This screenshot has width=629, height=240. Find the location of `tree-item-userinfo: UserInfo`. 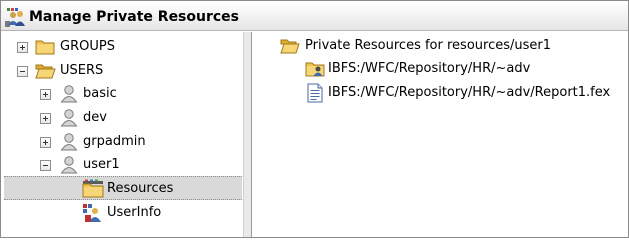

tree-item-userinfo: UserInfo is located at coordinates (122, 213).